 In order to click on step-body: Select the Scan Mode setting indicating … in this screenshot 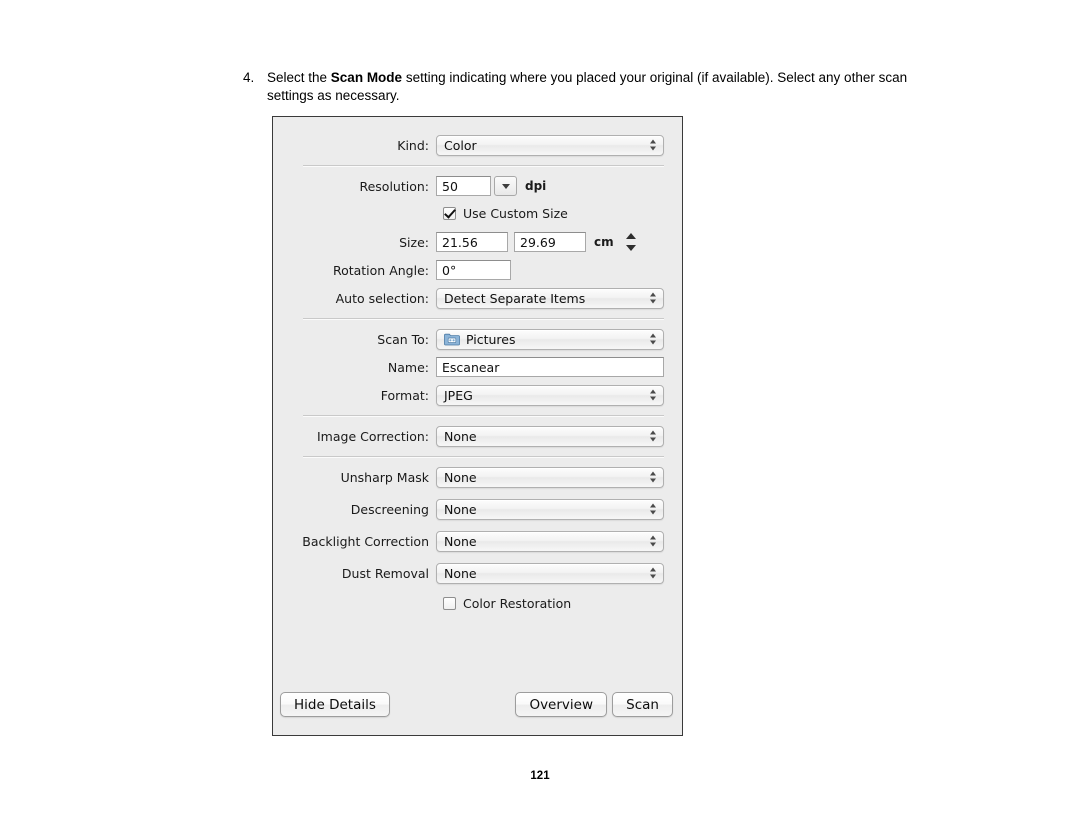, I will do `click(587, 87)`.